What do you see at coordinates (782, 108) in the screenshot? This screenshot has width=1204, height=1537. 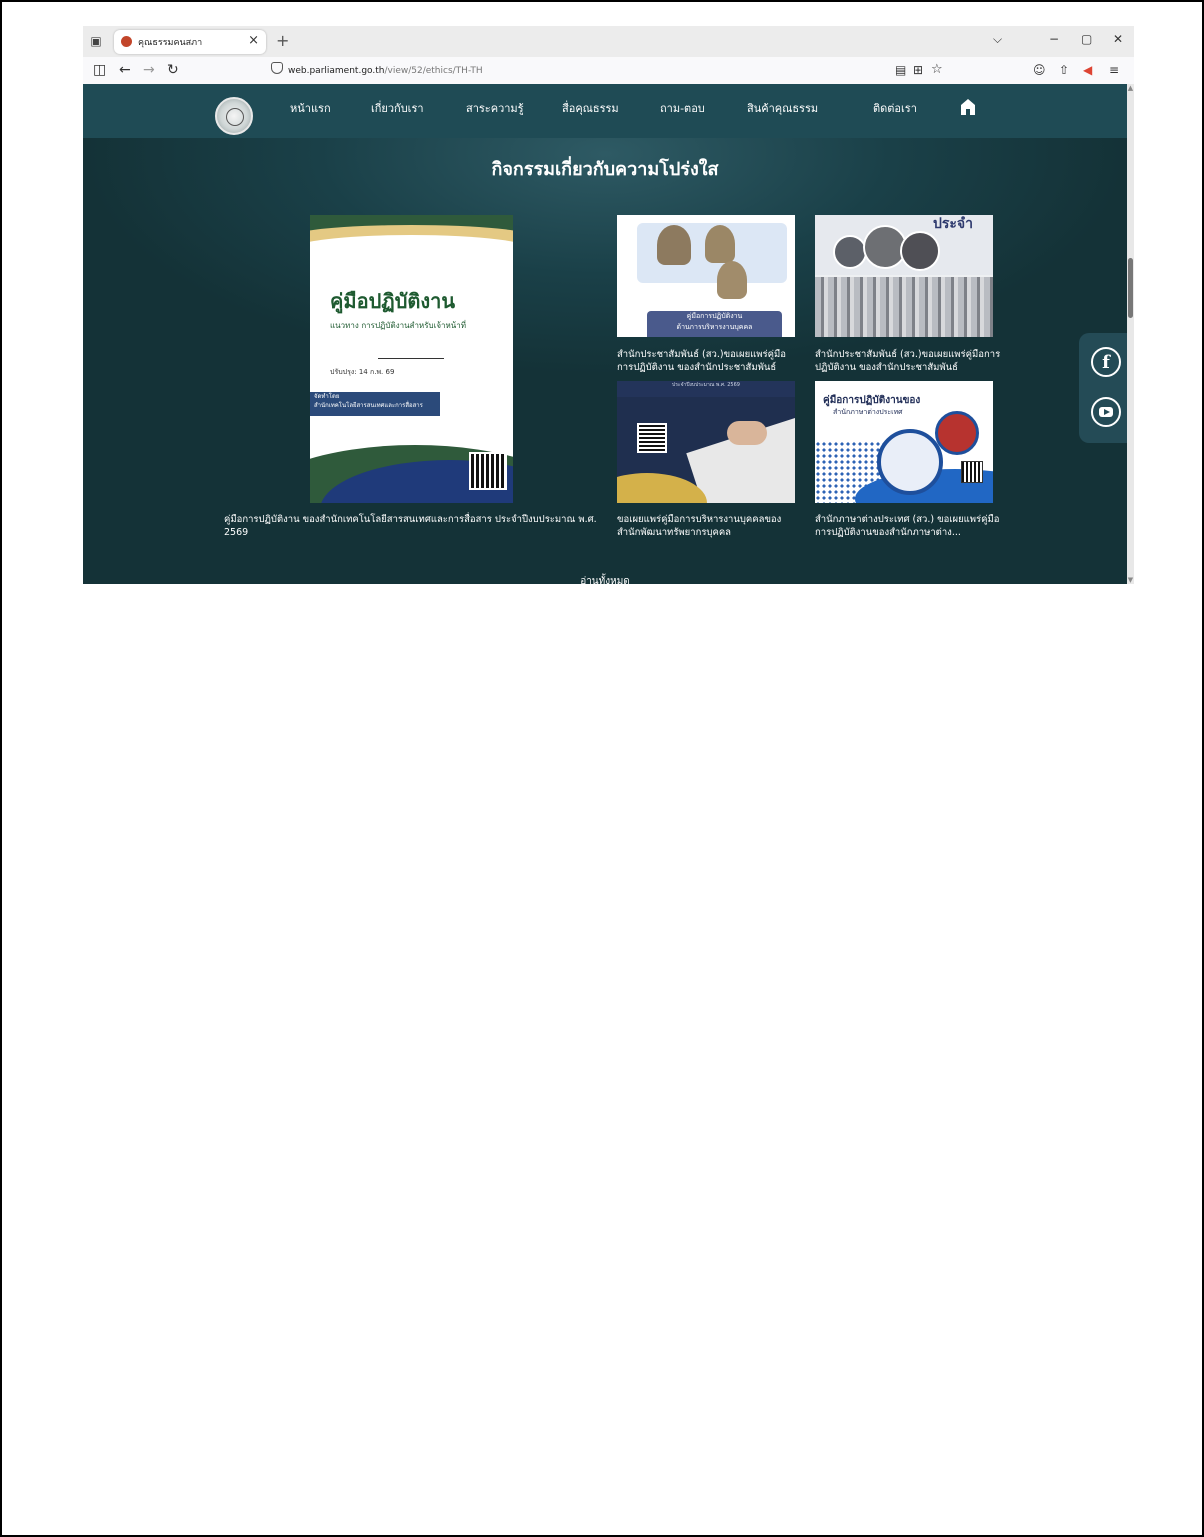 I see `nav-ethics-products: สินค้าคุณธรรม` at bounding box center [782, 108].